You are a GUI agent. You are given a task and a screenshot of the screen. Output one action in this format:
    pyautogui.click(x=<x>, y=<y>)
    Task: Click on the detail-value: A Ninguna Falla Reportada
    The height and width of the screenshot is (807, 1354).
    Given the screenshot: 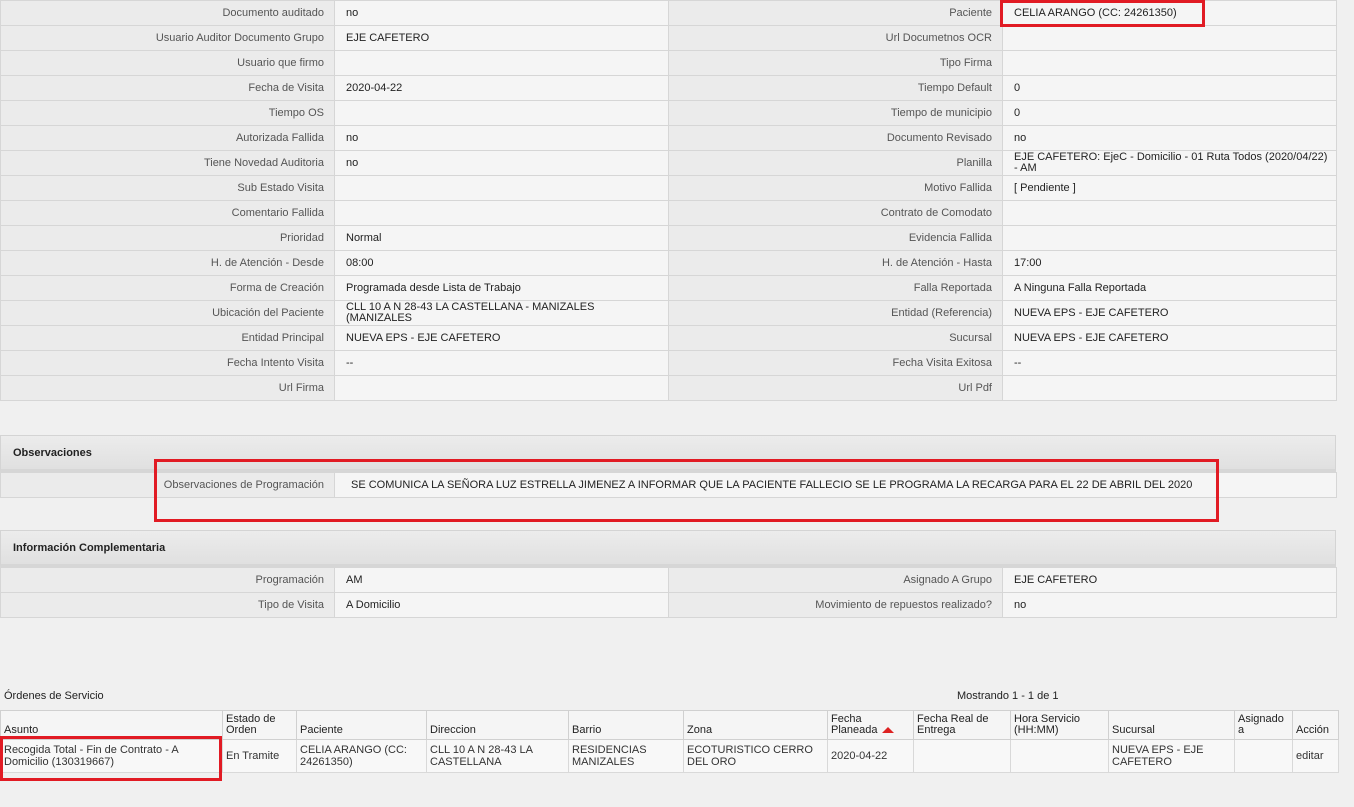 What is the action you would take?
    pyautogui.click(x=1169, y=288)
    